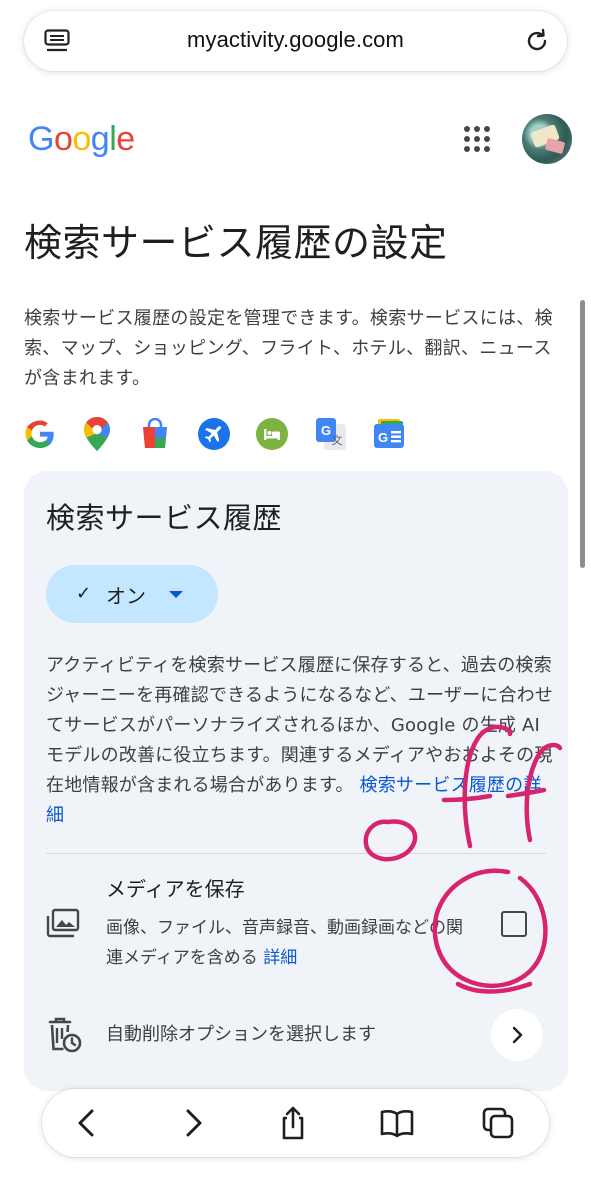 This screenshot has height=1200, width=591. Describe the element at coordinates (100, 139) in the screenshot. I see `logo-letter: g` at that location.